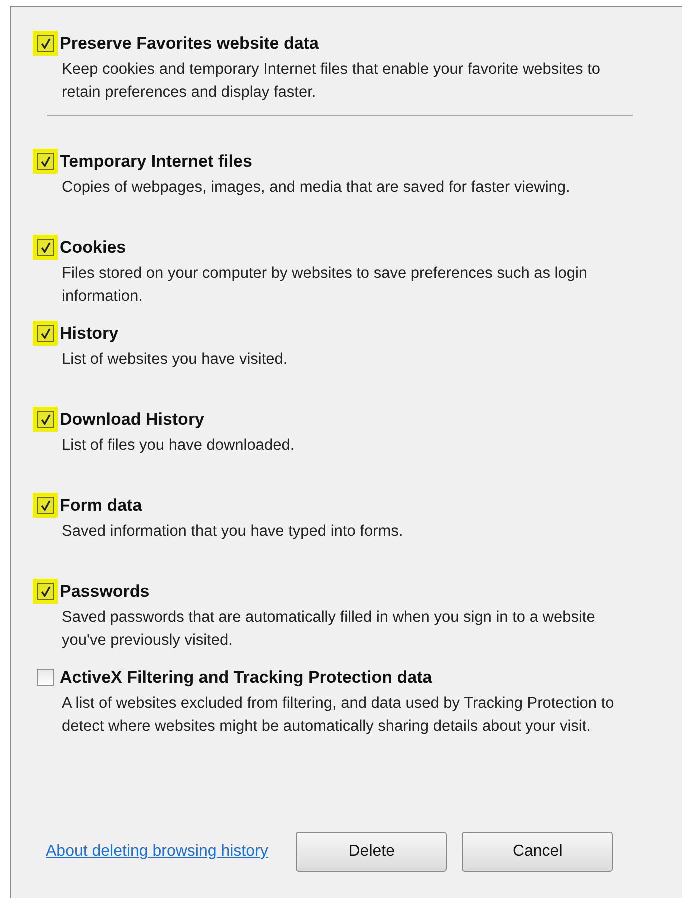  Describe the element at coordinates (538, 852) in the screenshot. I see `cancel-button: Cancel` at that location.